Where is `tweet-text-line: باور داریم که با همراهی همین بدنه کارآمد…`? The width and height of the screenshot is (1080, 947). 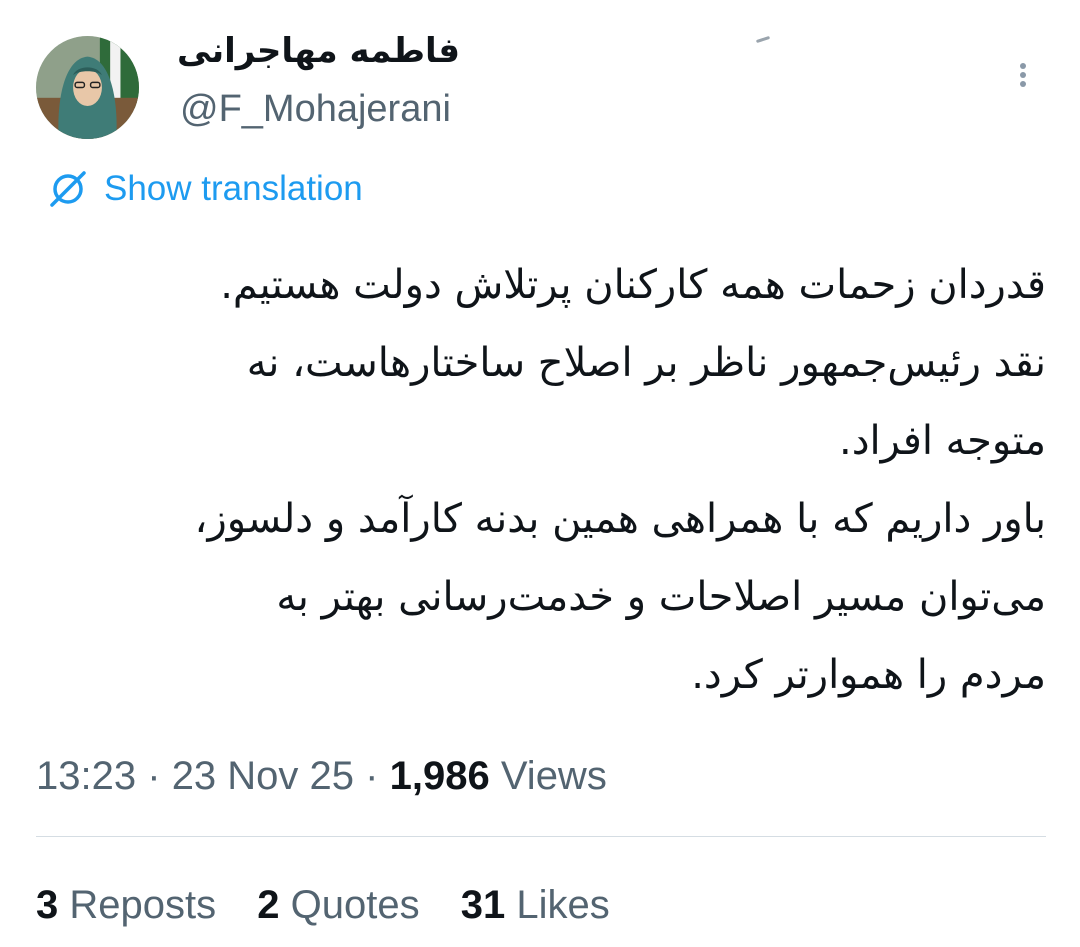 tweet-text-line: باور داریم که با همراهی همین بدنه کارآمد… is located at coordinates (620, 519).